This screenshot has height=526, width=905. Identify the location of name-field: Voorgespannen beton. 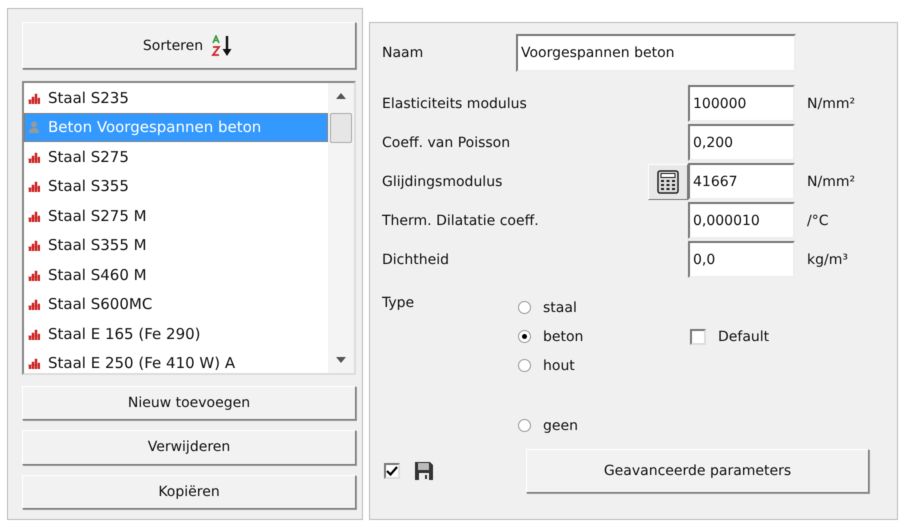
(656, 53).